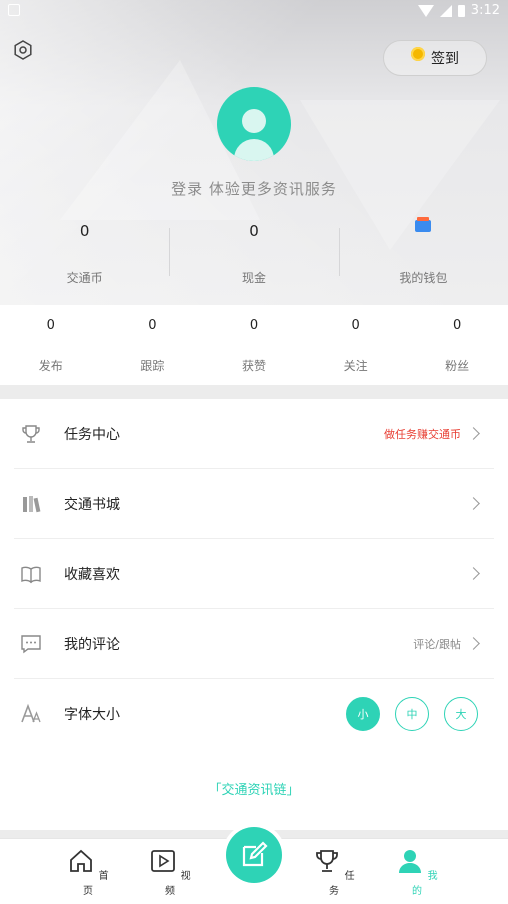  I want to click on signin-label: 签到, so click(445, 59).